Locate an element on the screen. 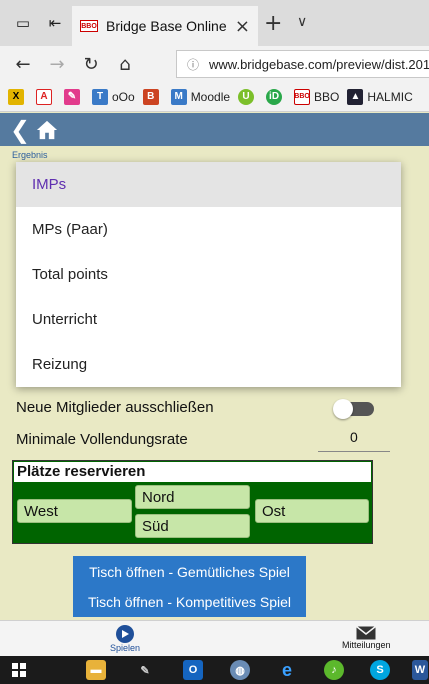 The width and height of the screenshot is (429, 684). messages-tab: Mitteilungen is located at coordinates (366, 638).